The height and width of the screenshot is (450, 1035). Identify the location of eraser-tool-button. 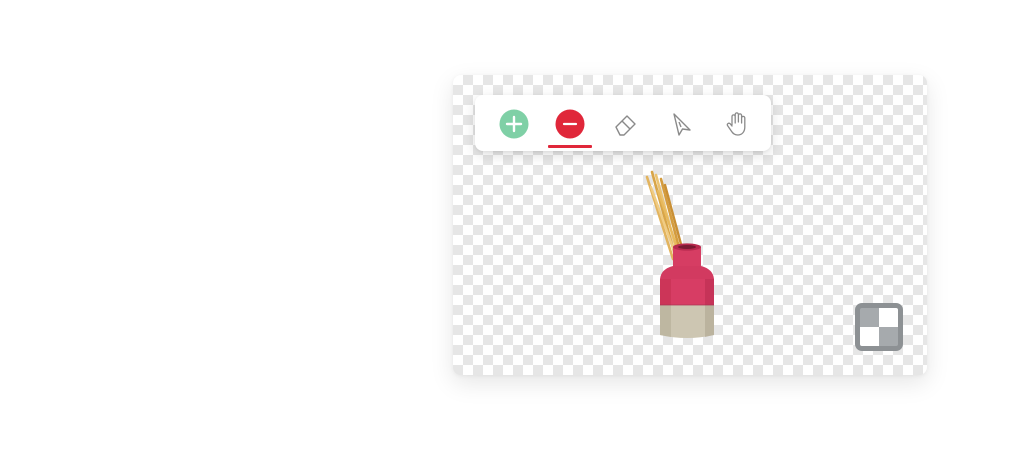
(626, 124).